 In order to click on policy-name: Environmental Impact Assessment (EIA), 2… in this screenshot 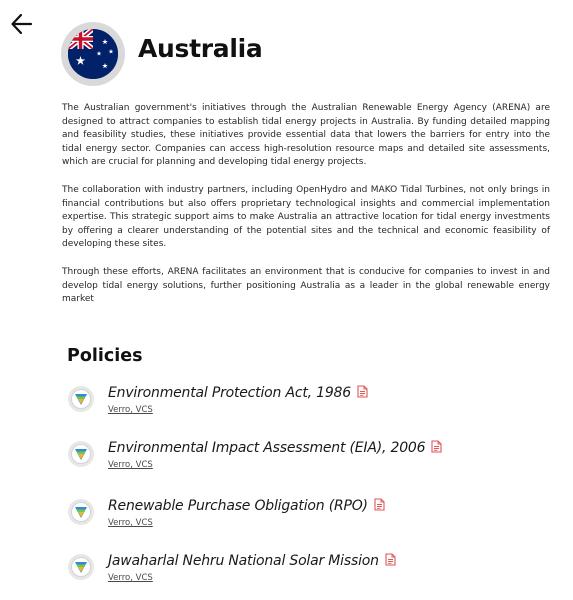, I will do `click(267, 448)`.